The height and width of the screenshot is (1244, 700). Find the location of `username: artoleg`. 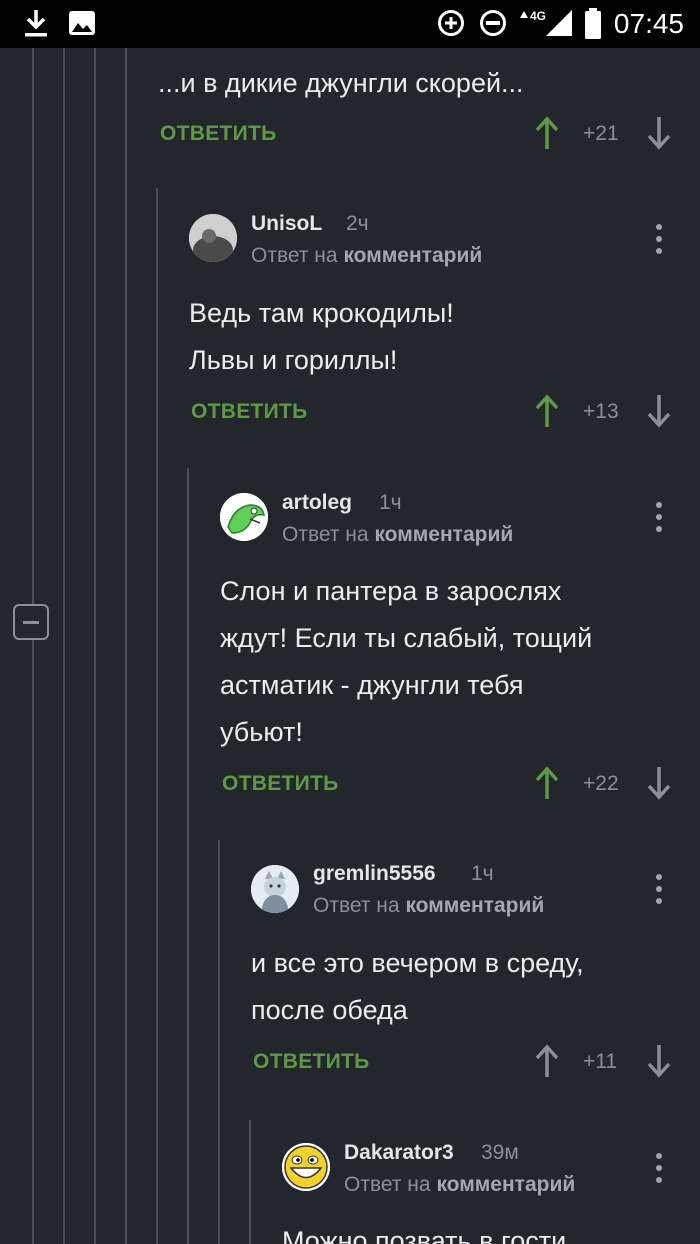

username: artoleg is located at coordinates (317, 503).